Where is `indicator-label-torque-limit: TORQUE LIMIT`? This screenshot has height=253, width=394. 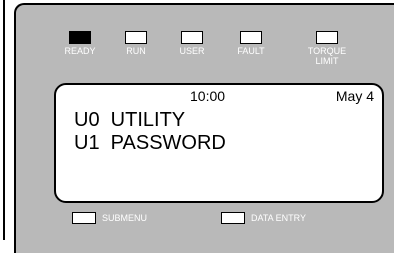 indicator-label-torque-limit: TORQUE LIMIT is located at coordinates (327, 56).